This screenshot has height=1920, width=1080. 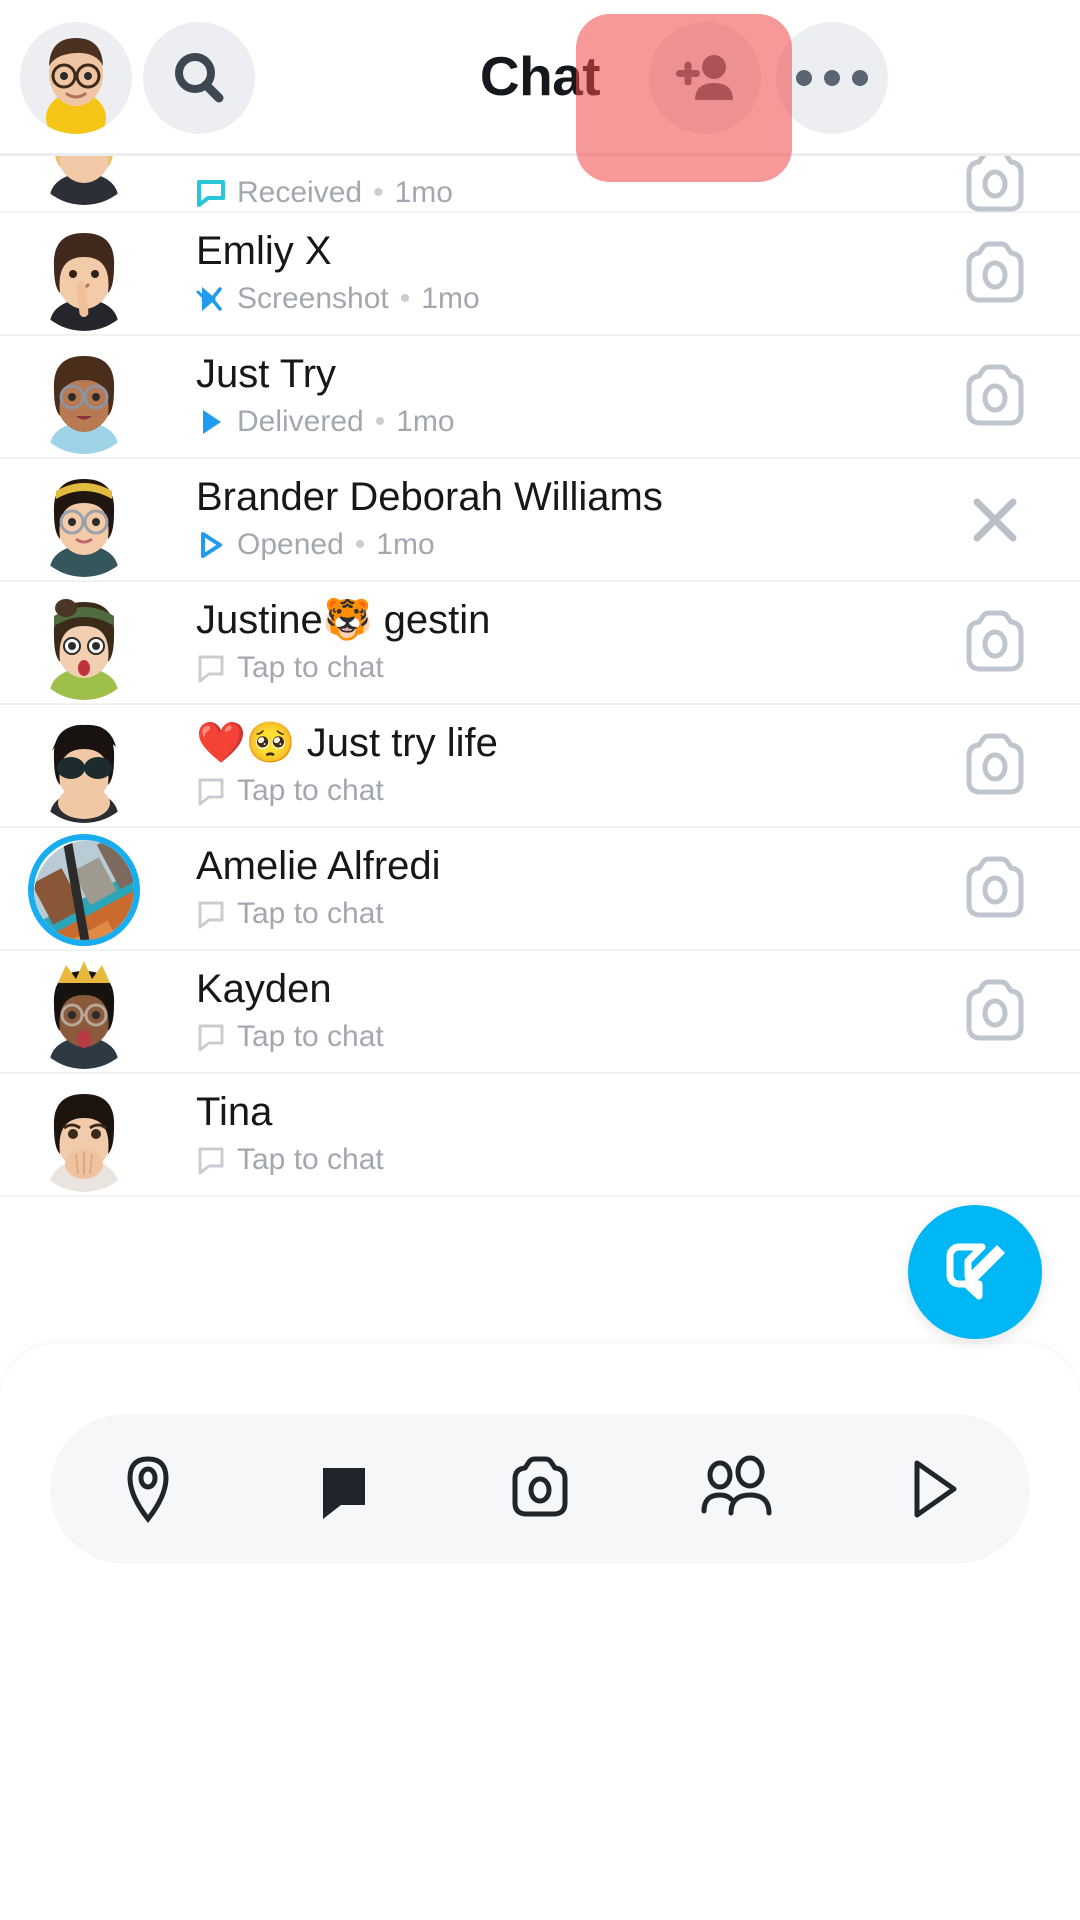 I want to click on chat-row-text: Kayden Tap to chat, so click(x=290, y=1010).